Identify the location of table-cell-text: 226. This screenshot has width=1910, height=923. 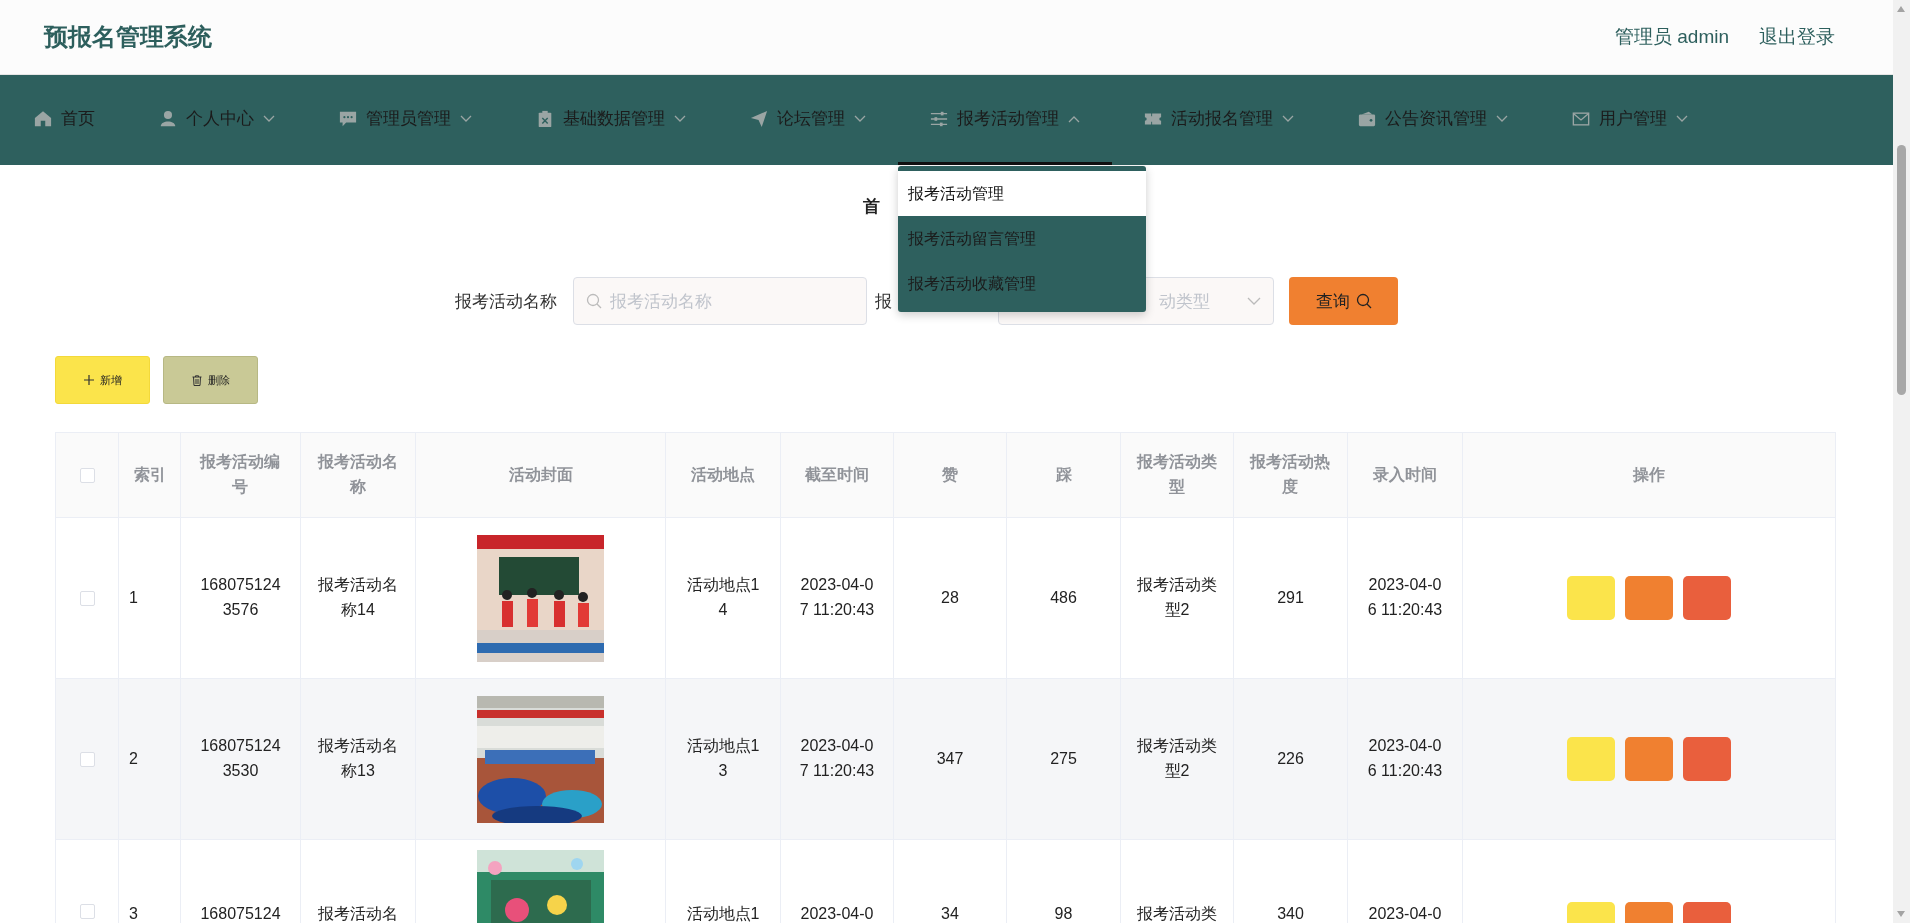
(1290, 758).